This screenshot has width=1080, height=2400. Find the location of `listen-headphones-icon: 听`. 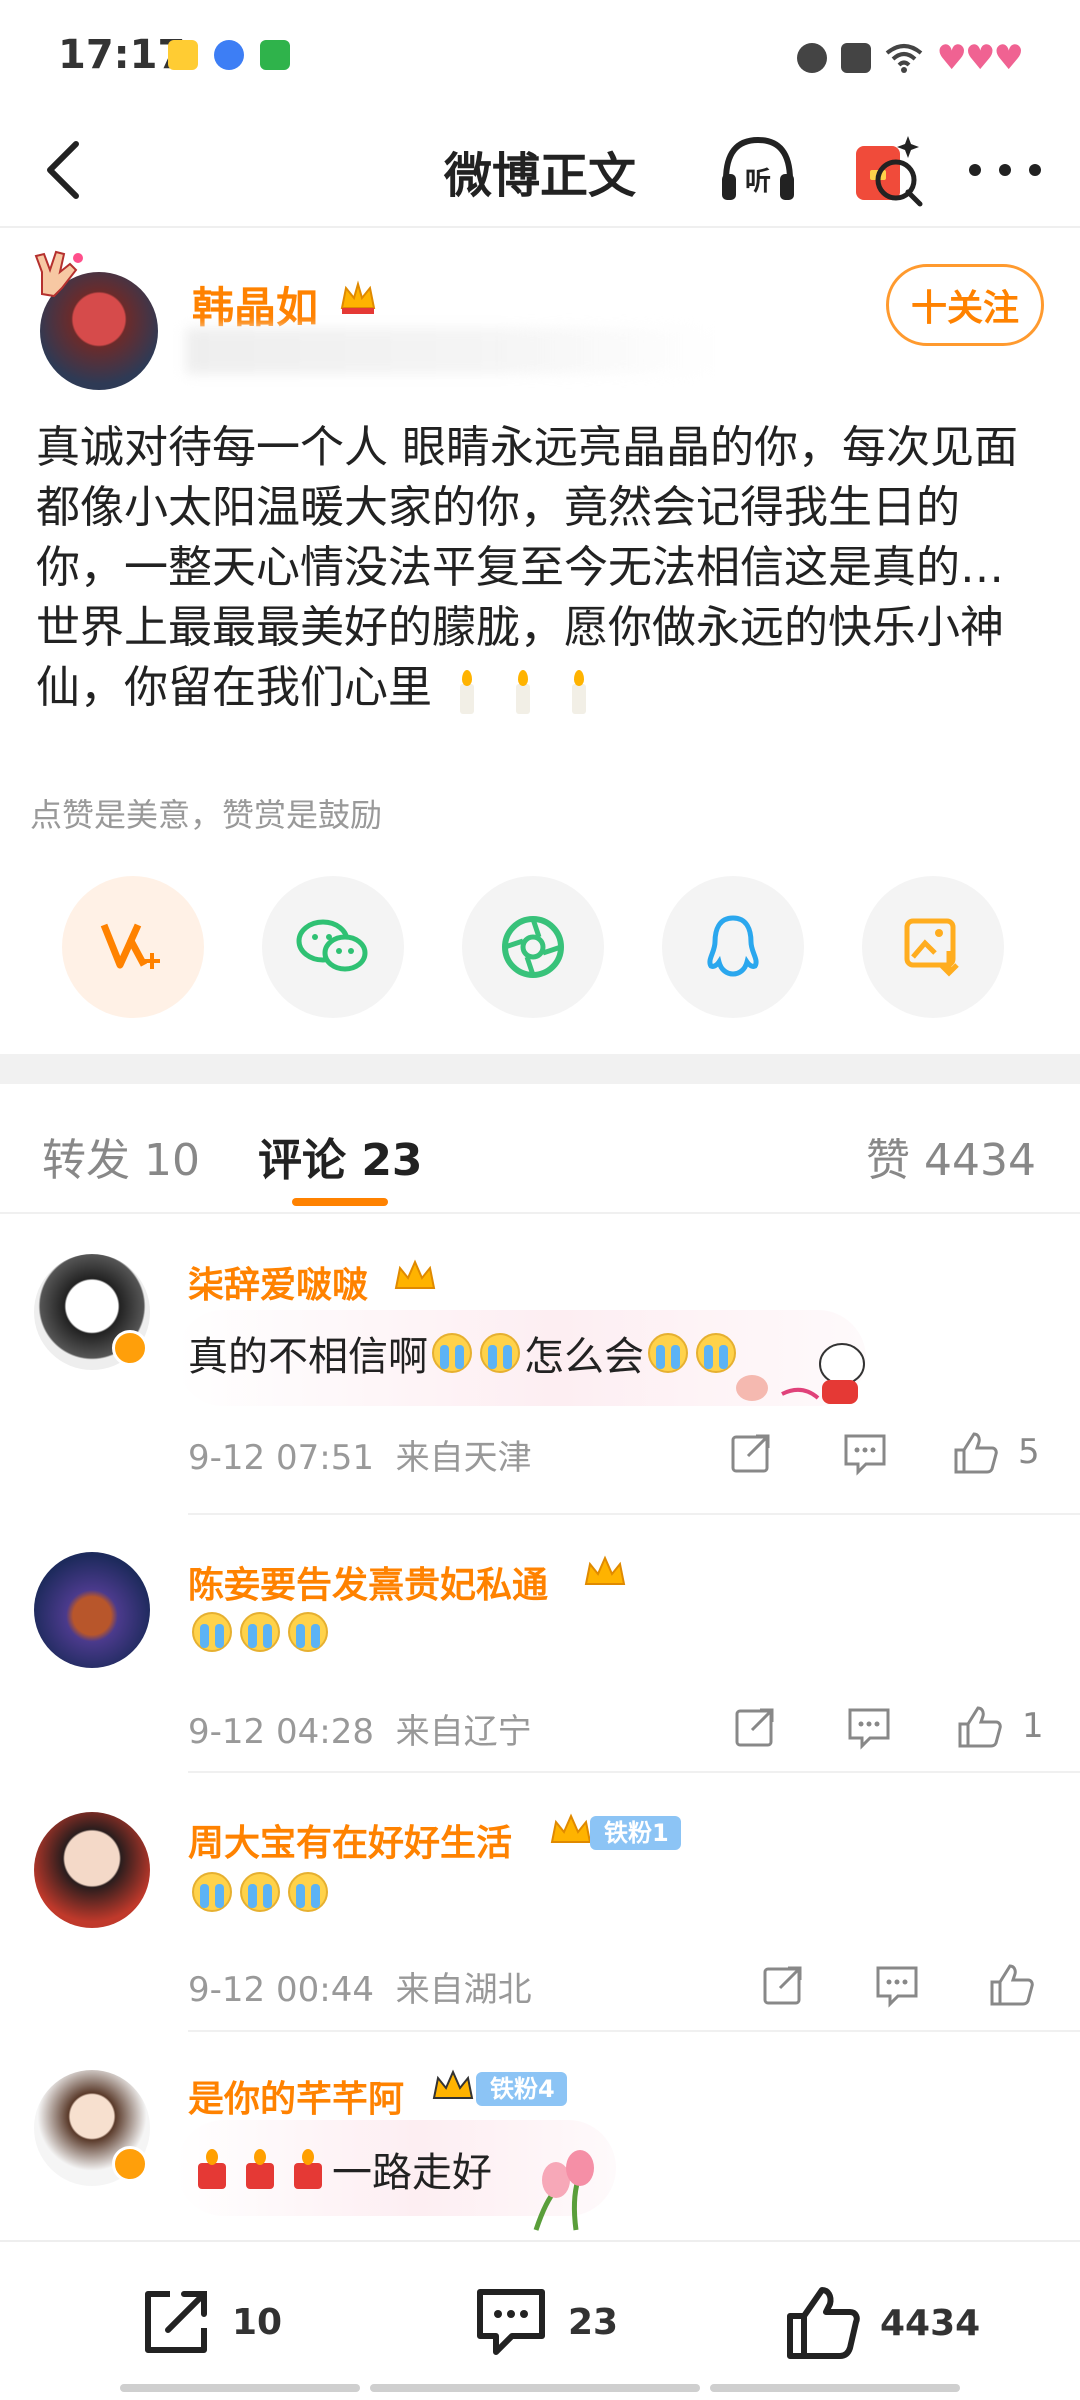

listen-headphones-icon: 听 is located at coordinates (758, 170).